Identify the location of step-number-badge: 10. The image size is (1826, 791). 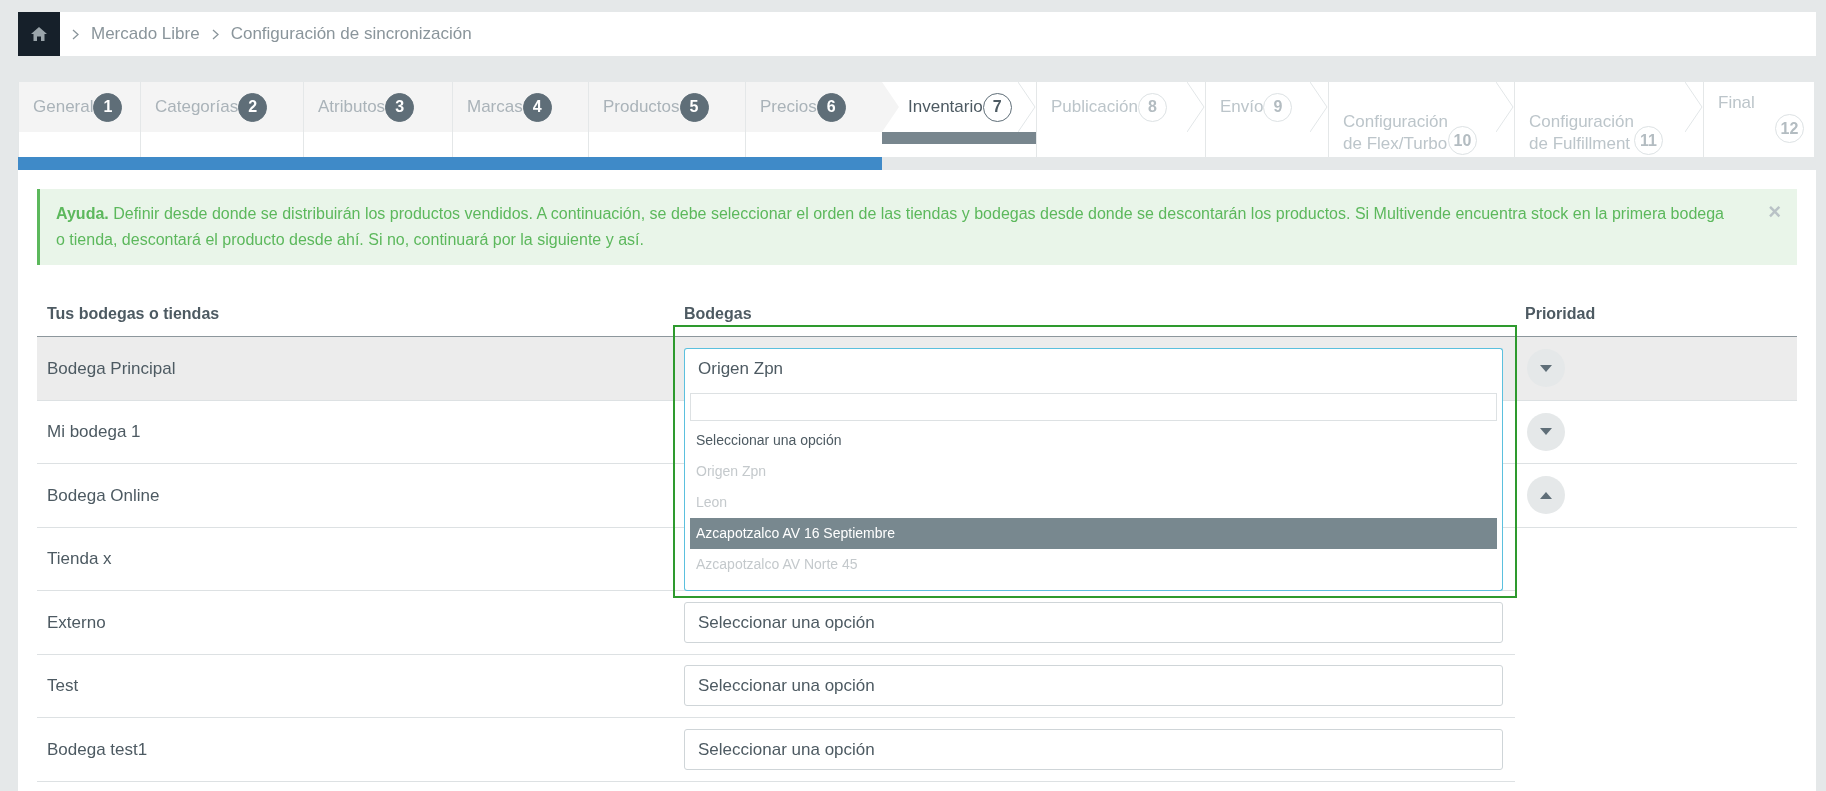
(1462, 140).